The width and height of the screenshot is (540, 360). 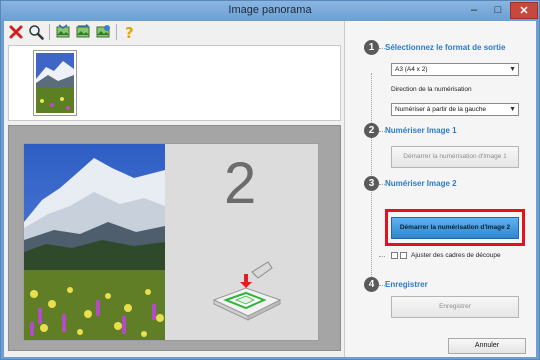 I want to click on step-2-label: Numériser Image 1, so click(x=421, y=130).